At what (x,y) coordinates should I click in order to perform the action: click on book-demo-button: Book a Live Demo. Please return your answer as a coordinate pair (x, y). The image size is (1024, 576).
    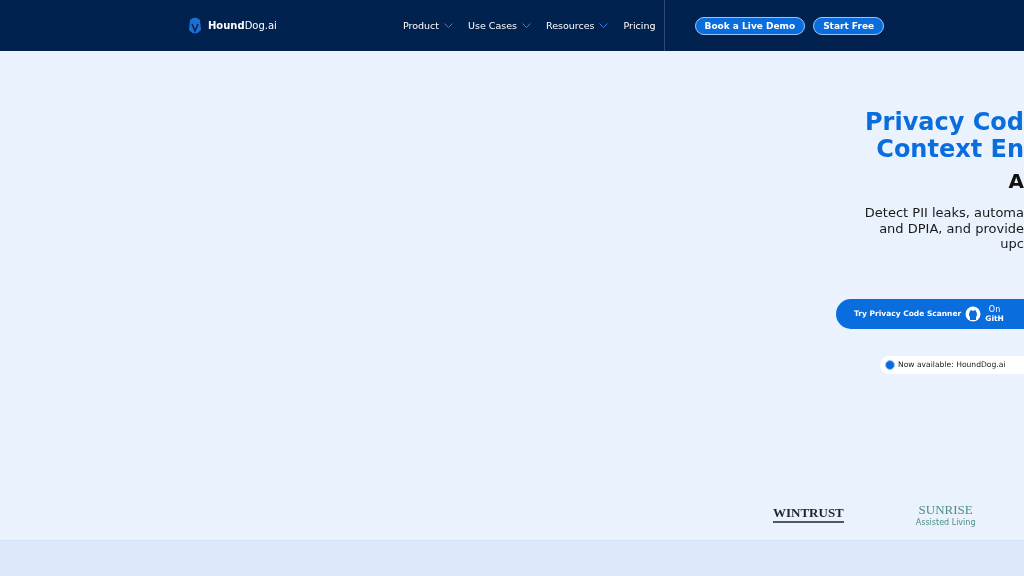
    Looking at the image, I should click on (750, 25).